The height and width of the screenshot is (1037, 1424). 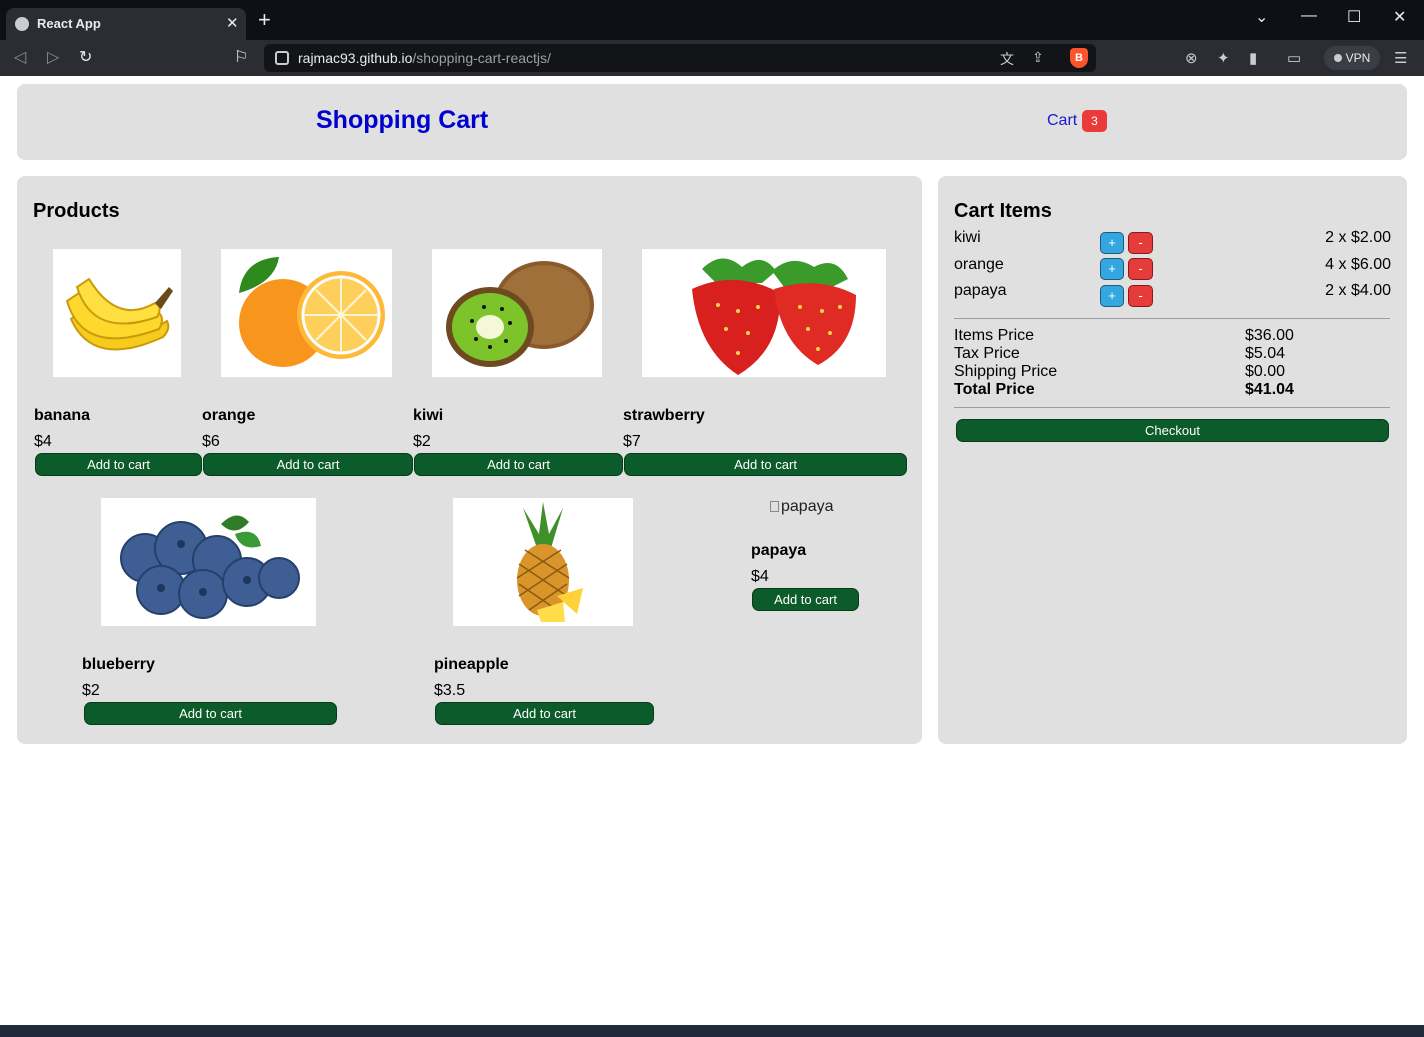 What do you see at coordinates (1352, 58) in the screenshot?
I see `vpn-button: VPN` at bounding box center [1352, 58].